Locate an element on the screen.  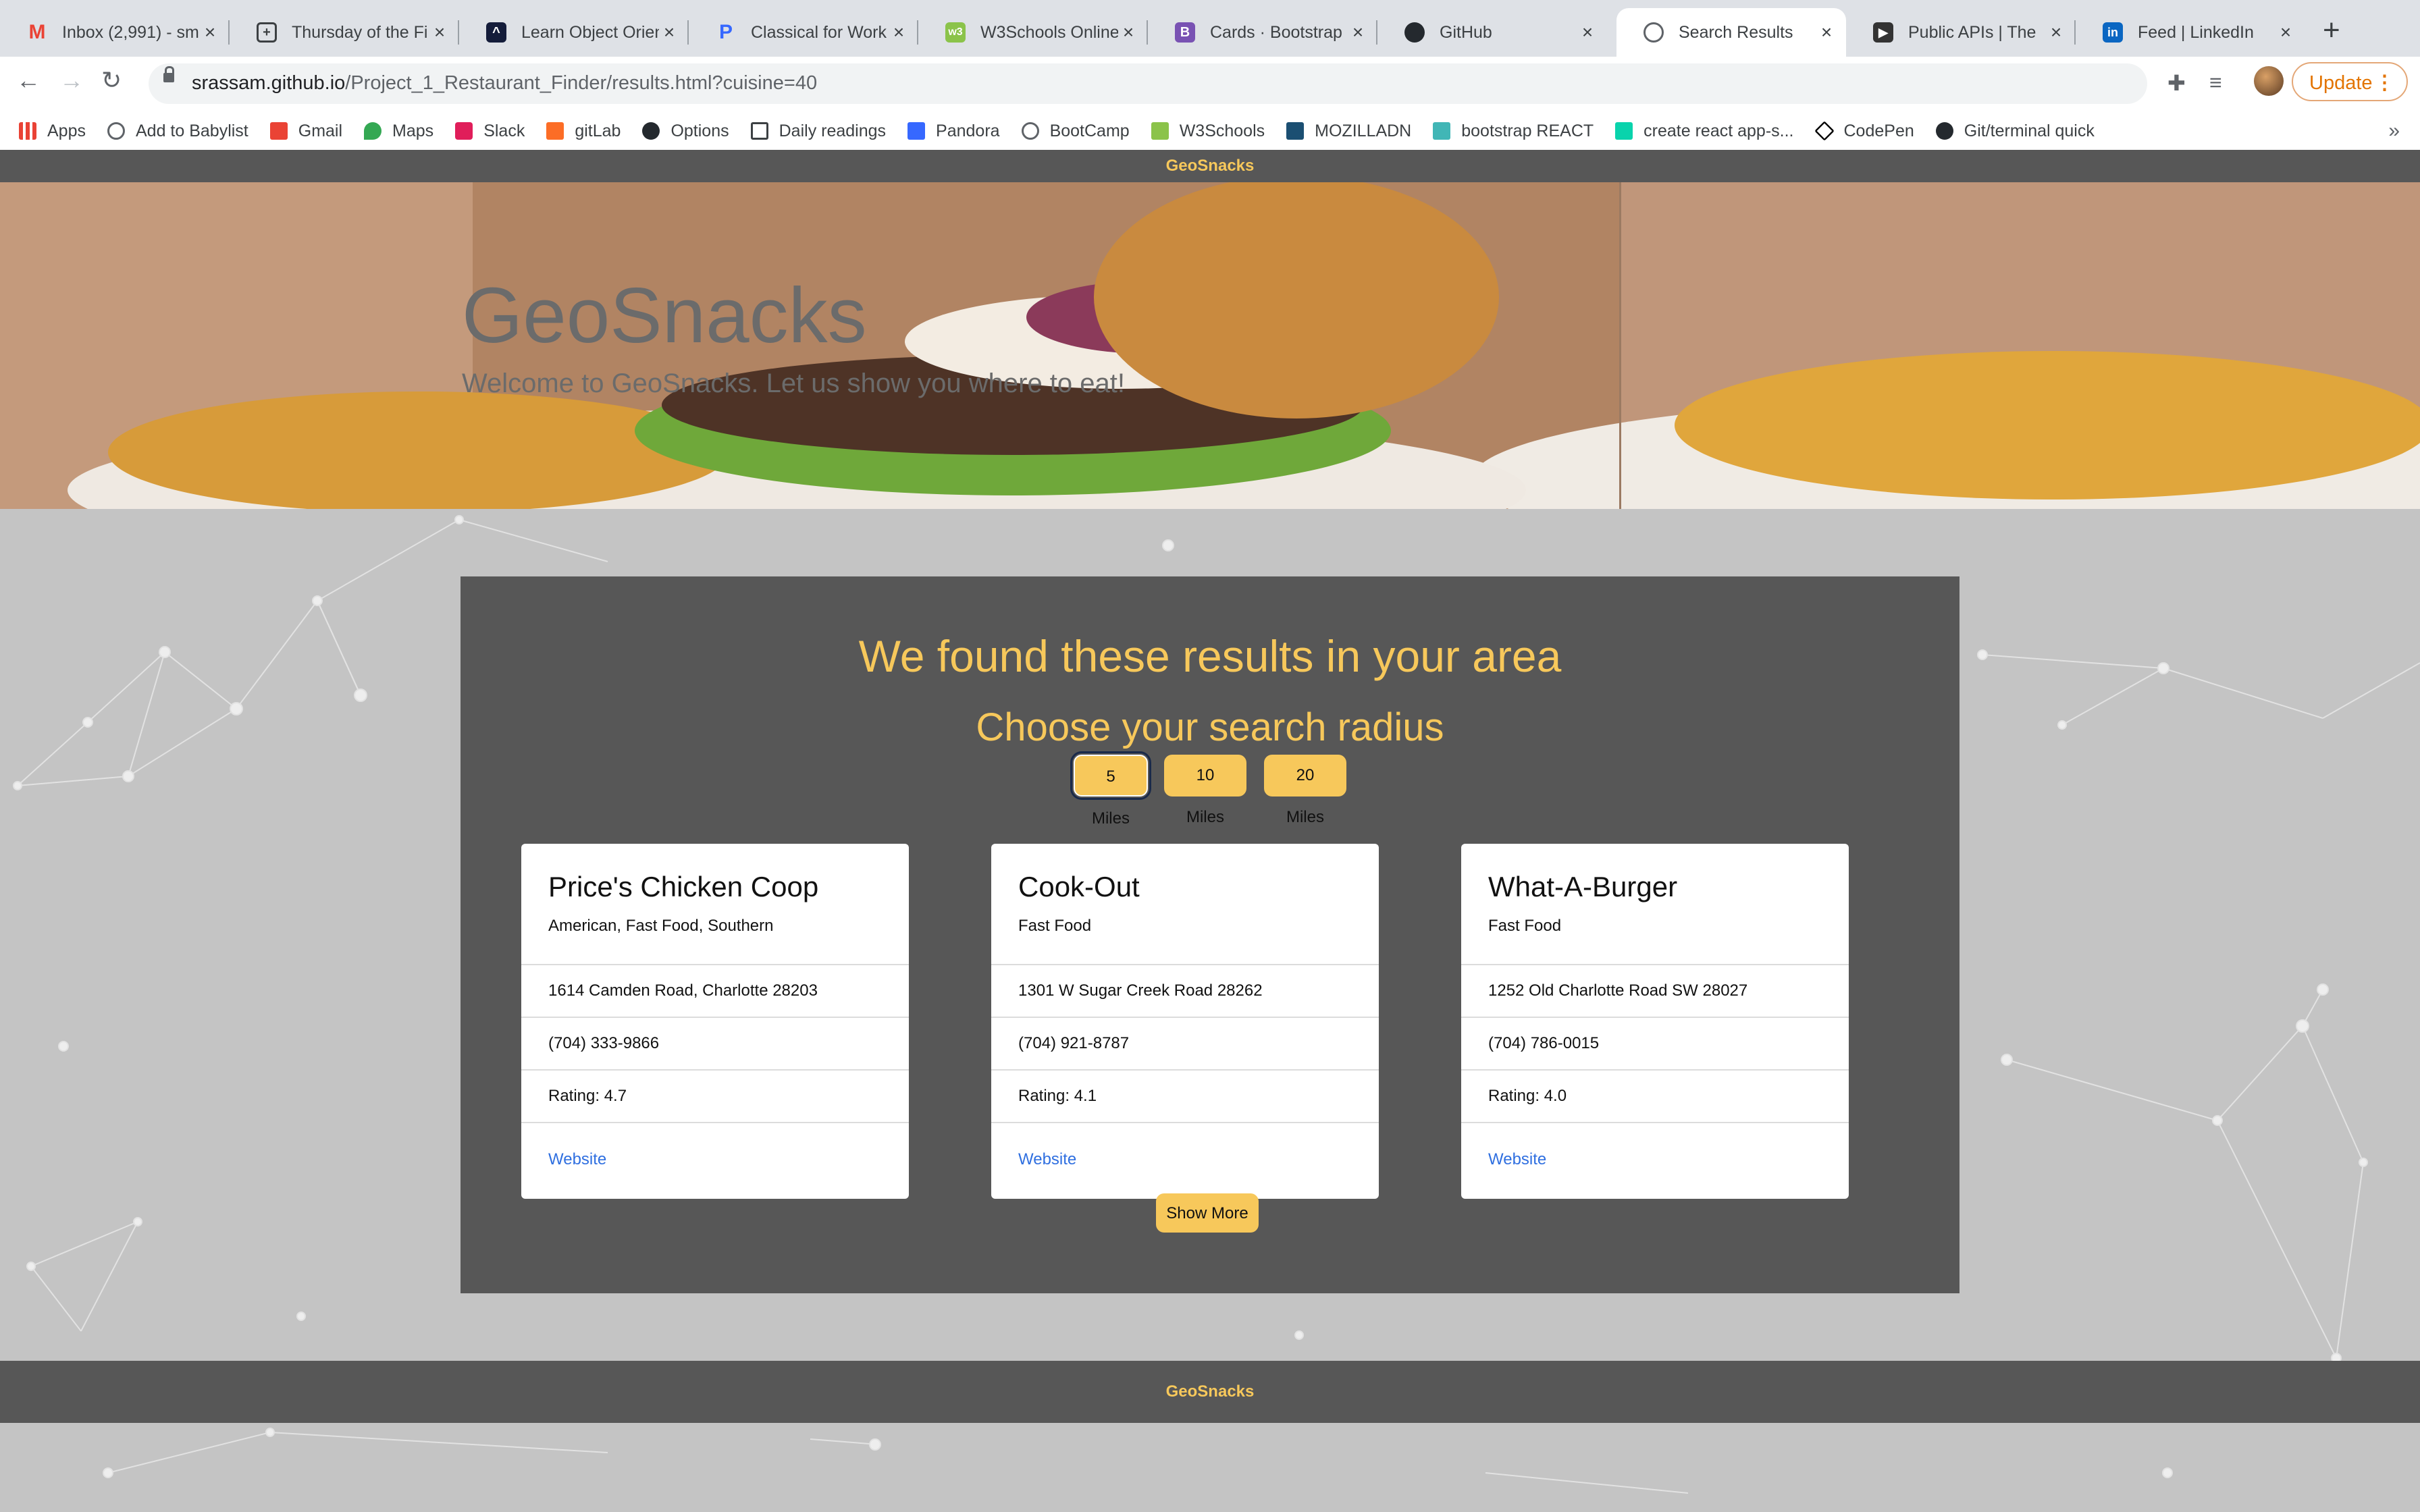
bookmark-slack: Slack is located at coordinates (490, 131).